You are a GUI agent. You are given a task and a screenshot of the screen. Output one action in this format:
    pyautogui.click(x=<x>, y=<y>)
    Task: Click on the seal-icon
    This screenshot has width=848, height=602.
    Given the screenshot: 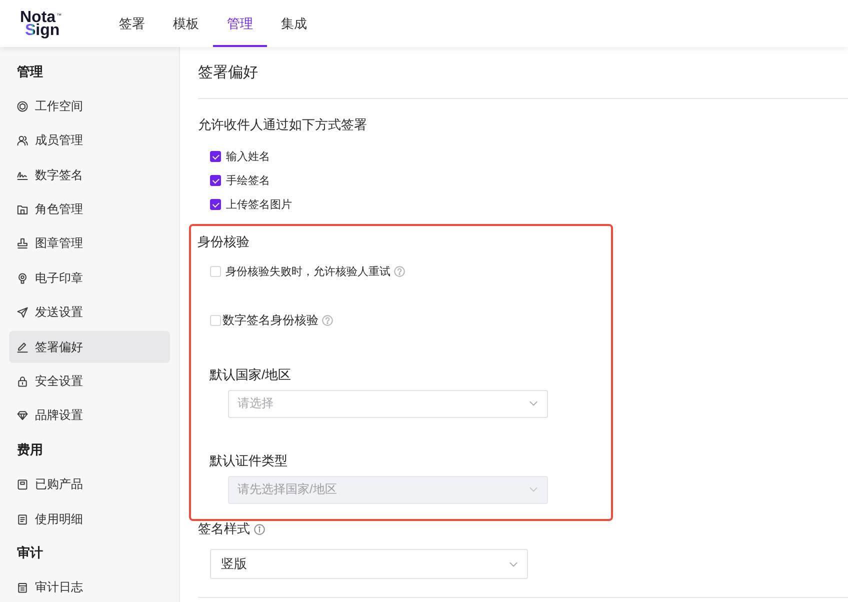 What is the action you would take?
    pyautogui.click(x=22, y=278)
    